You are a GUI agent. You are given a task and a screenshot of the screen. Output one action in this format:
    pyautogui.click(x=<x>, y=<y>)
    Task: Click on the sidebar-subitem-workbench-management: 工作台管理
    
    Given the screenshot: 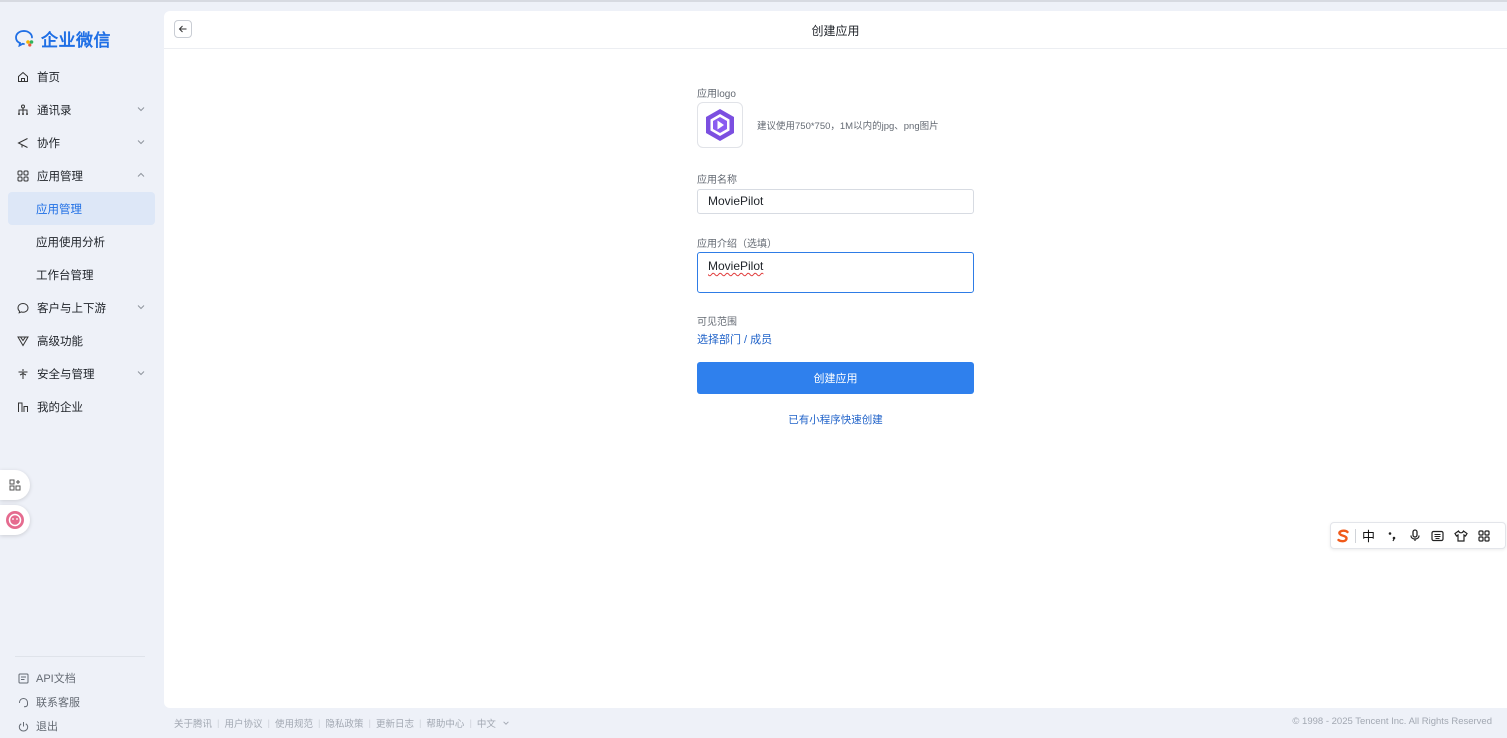 What is the action you would take?
    pyautogui.click(x=81, y=274)
    